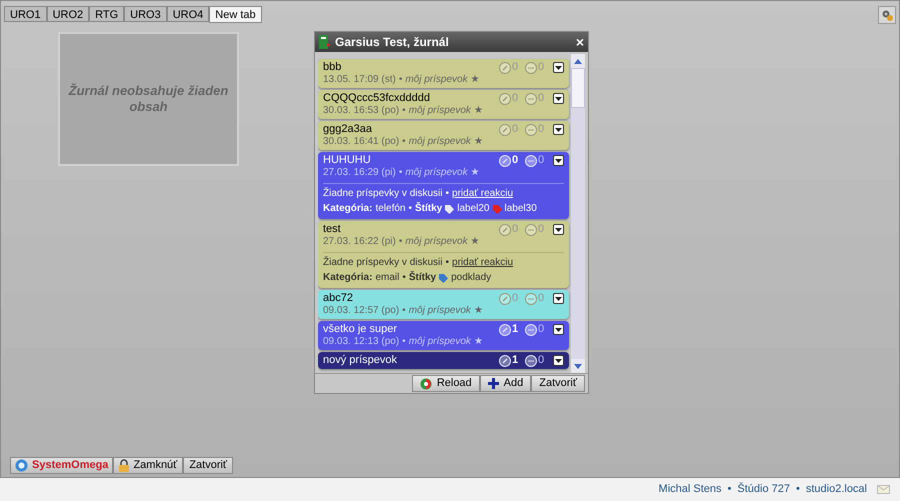 The width and height of the screenshot is (900, 501). Describe the element at coordinates (348, 129) in the screenshot. I see `post-title: ggg2a3aa` at that location.